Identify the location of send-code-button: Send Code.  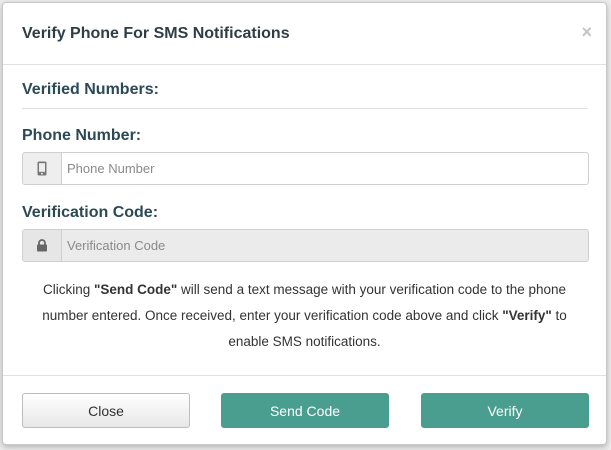
(305, 410).